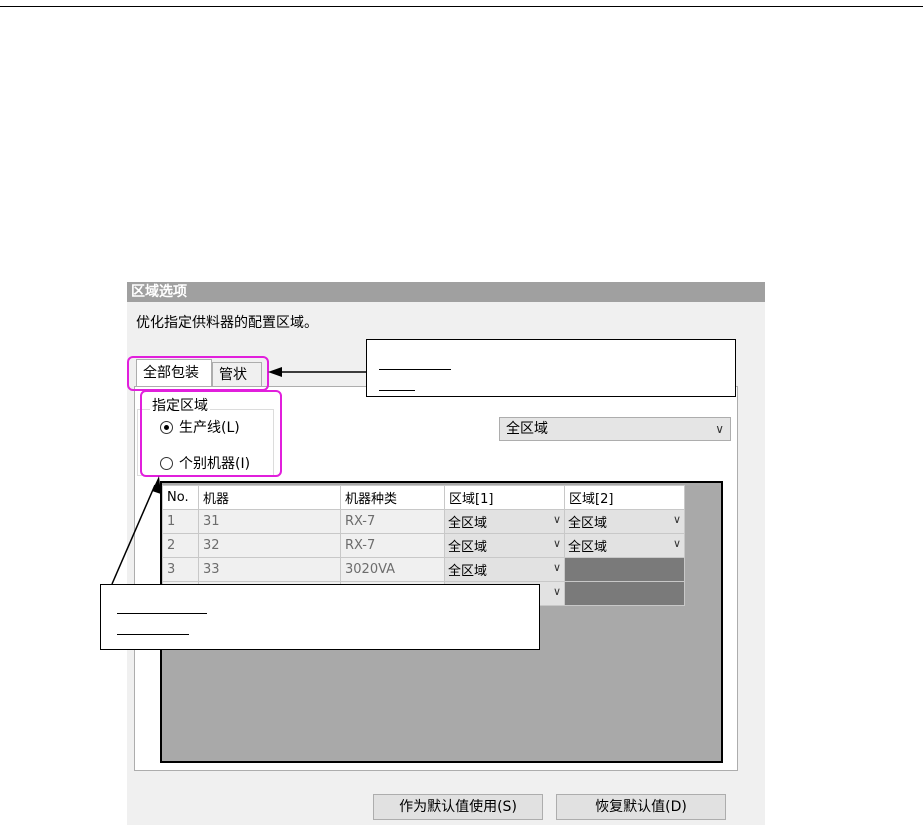 The image size is (923, 825). I want to click on area-dropdown-value: 全区域, so click(527, 429).